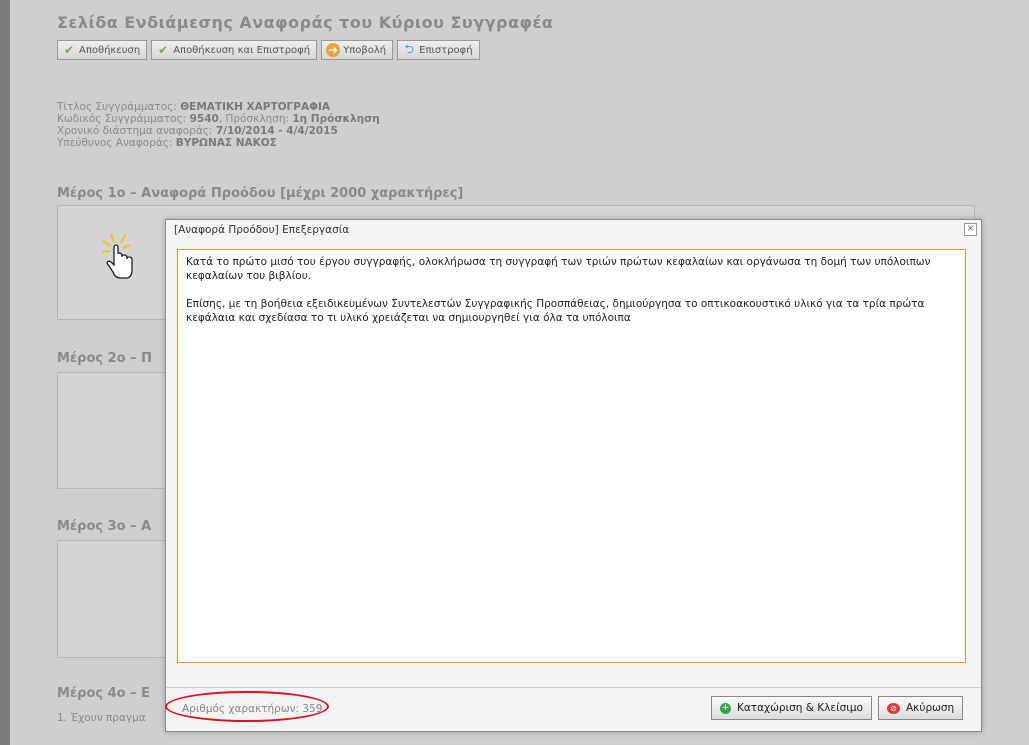 The width and height of the screenshot is (1029, 745). Describe the element at coordinates (115, 143) in the screenshot. I see `responsible-label: Υπεύθυνος Αναφοράς:` at that location.